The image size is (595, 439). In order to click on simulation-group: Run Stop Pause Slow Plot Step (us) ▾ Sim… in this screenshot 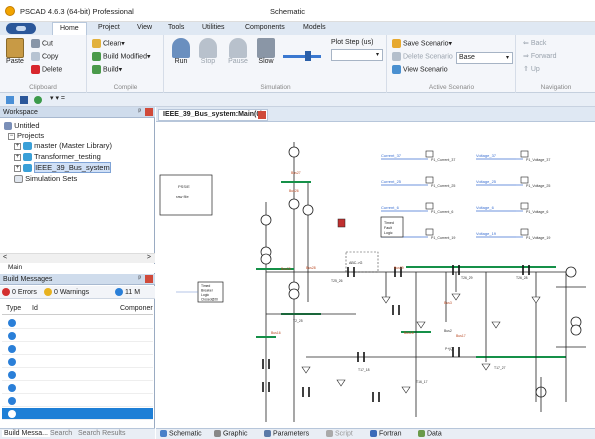, I will do `click(276, 64)`.